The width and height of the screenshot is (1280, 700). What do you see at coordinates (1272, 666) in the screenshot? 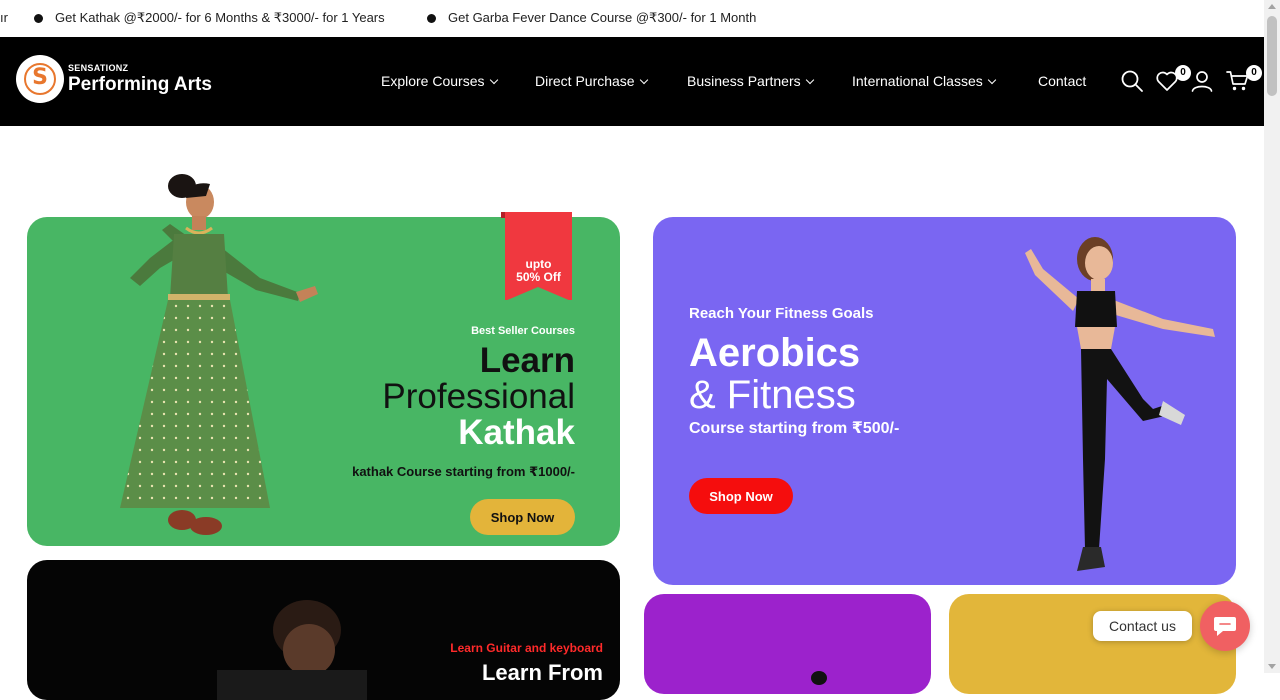
I see `scroll-down-arrow-icon` at bounding box center [1272, 666].